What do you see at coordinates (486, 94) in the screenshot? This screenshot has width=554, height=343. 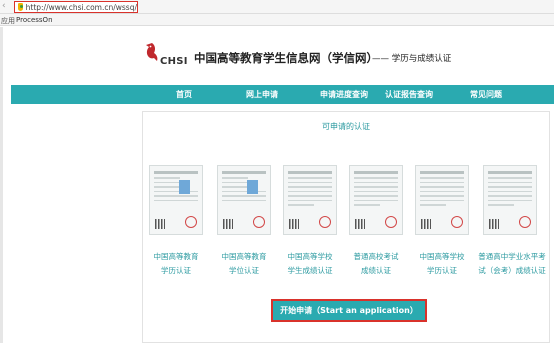 I see `nav-faq: 常见问题` at bounding box center [486, 94].